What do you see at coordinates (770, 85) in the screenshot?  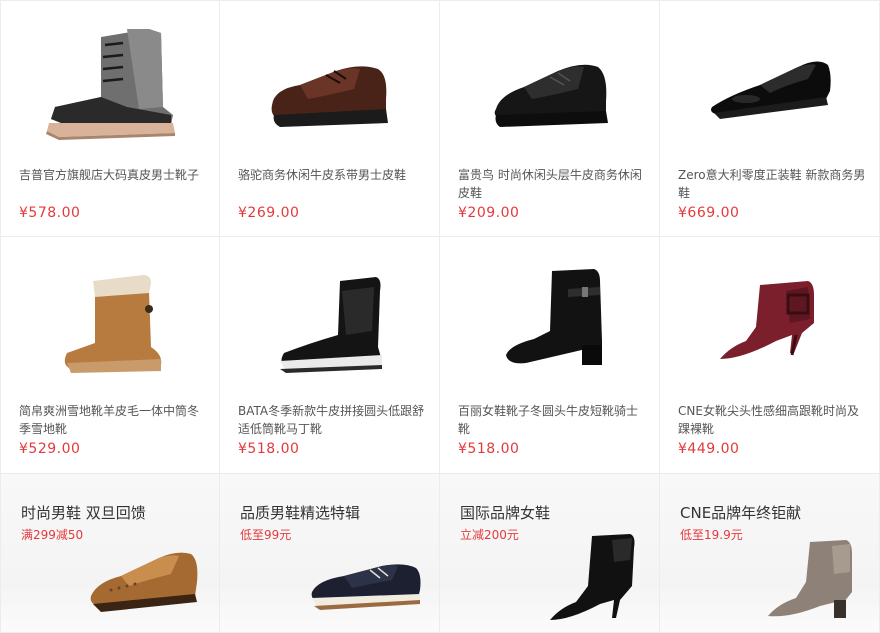 I see `oxford-dress-shoe-icon` at bounding box center [770, 85].